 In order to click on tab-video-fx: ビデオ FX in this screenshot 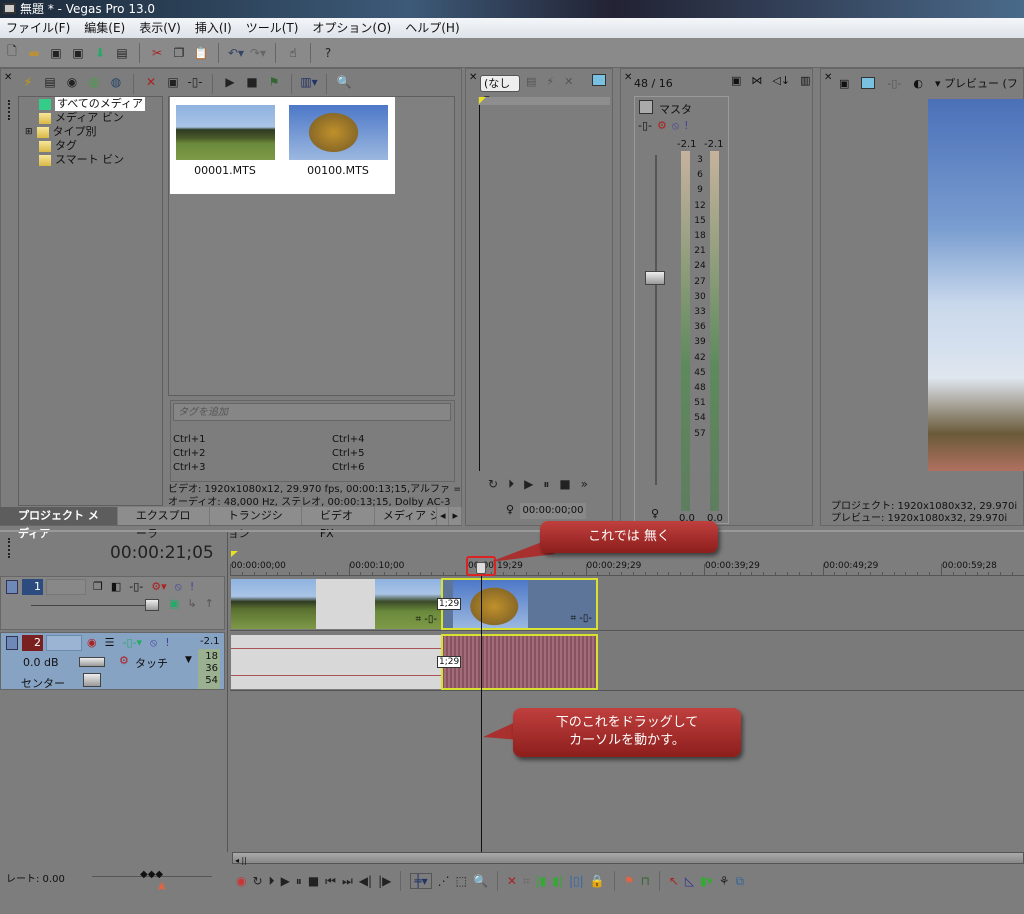, I will do `click(338, 523)`.